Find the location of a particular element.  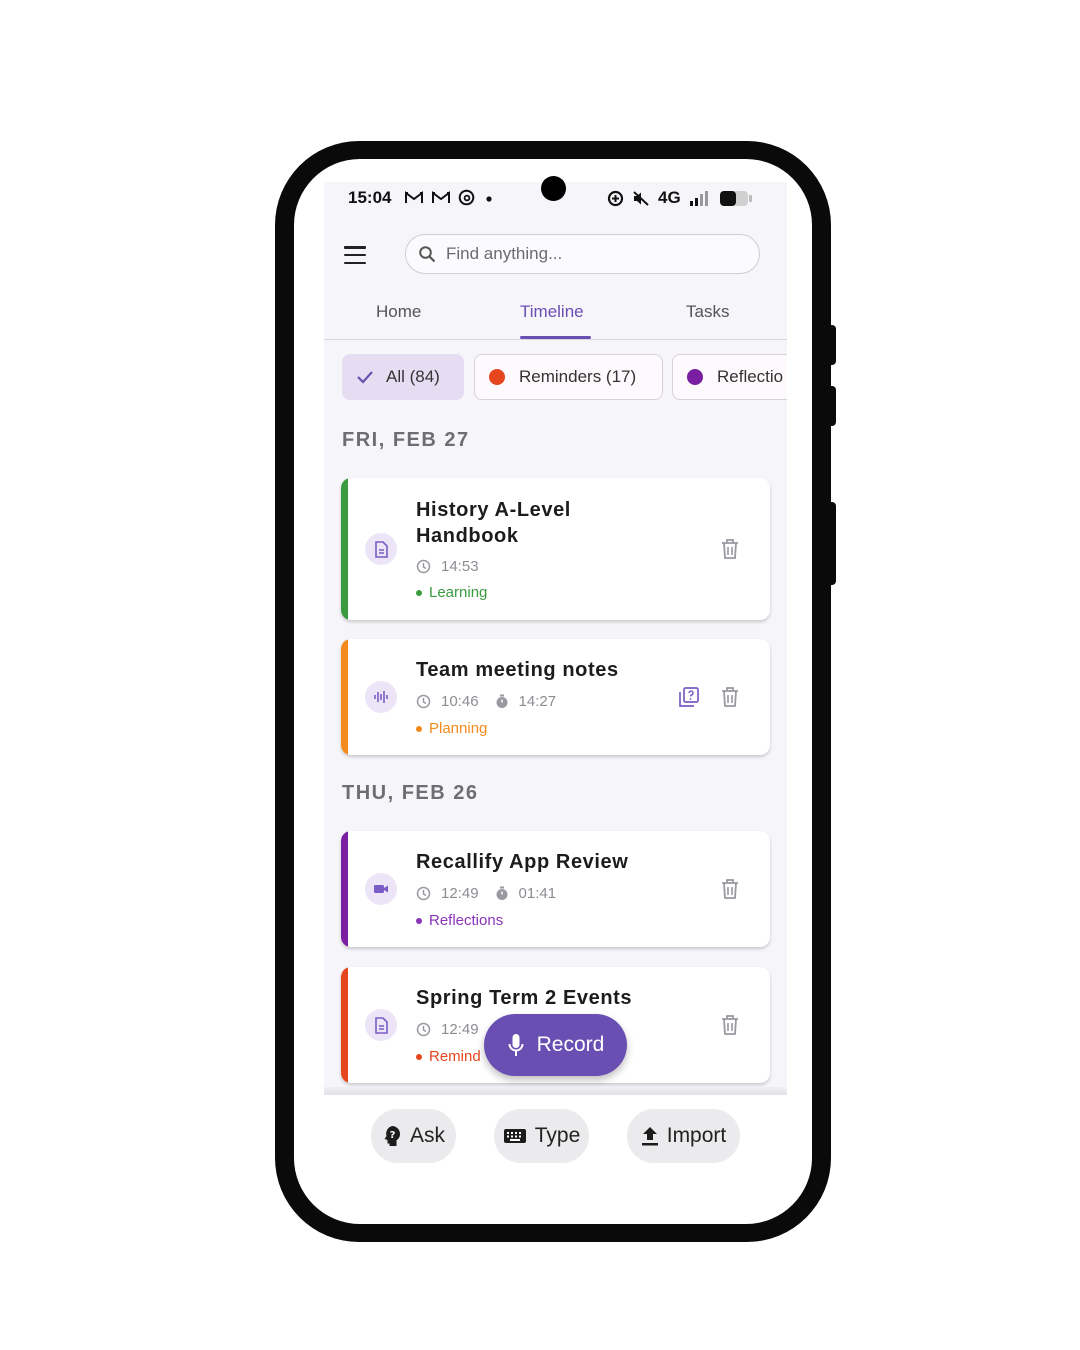

filter-chip-label: Reminders (17) is located at coordinates (578, 376).